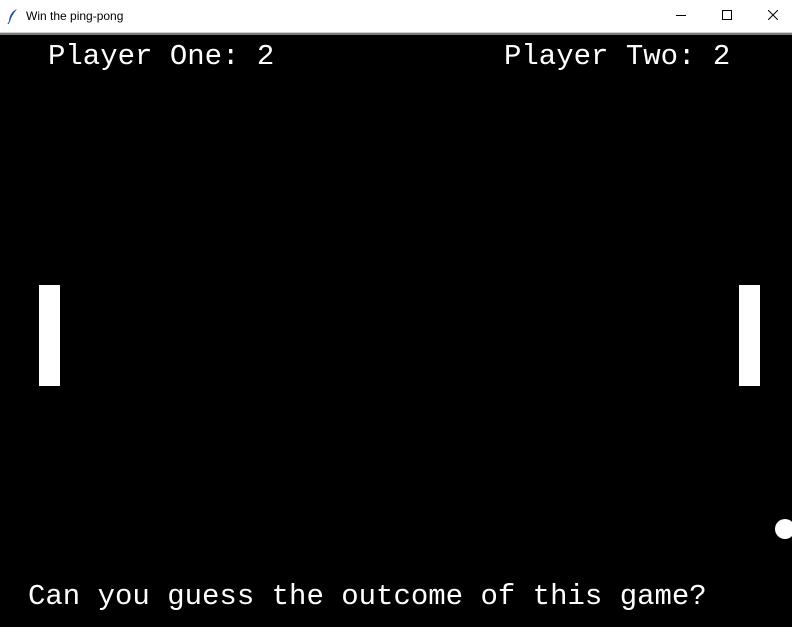  I want to click on minimize-icon, so click(681, 16).